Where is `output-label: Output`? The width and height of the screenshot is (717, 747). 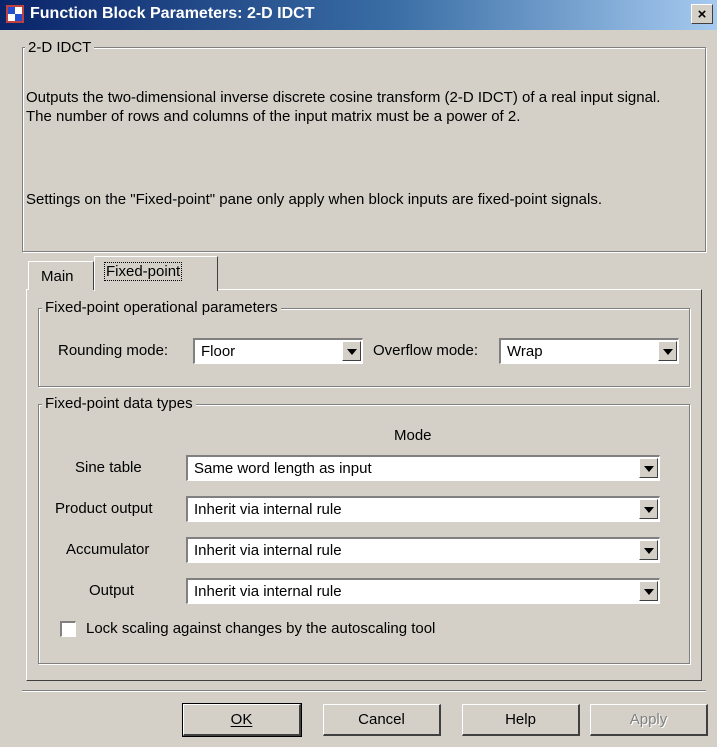 output-label: Output is located at coordinates (112, 590).